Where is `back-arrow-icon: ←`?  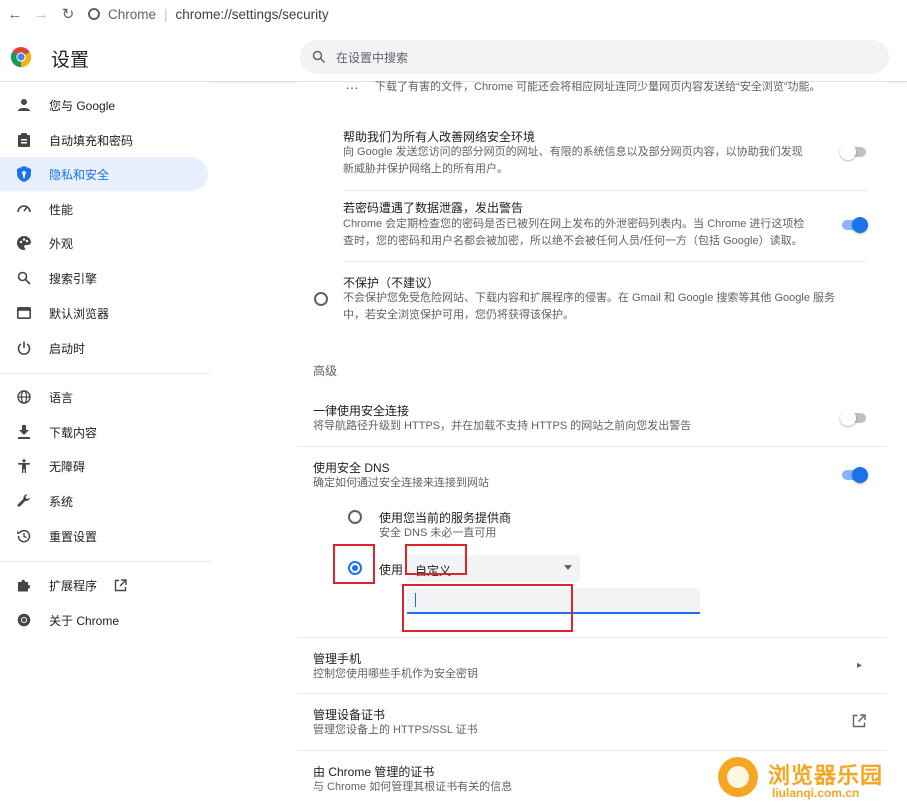
back-arrow-icon: ← is located at coordinates (15, 14).